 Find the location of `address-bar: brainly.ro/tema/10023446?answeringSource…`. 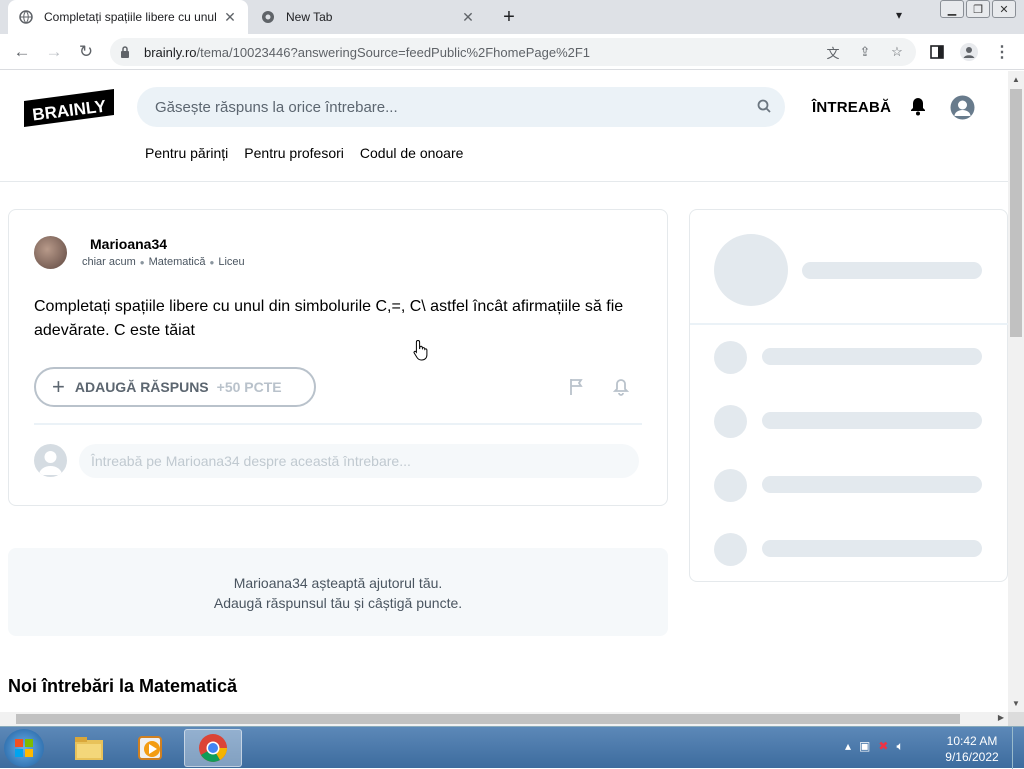

address-bar: brainly.ro/tema/10023446?answeringSource… is located at coordinates (513, 52).